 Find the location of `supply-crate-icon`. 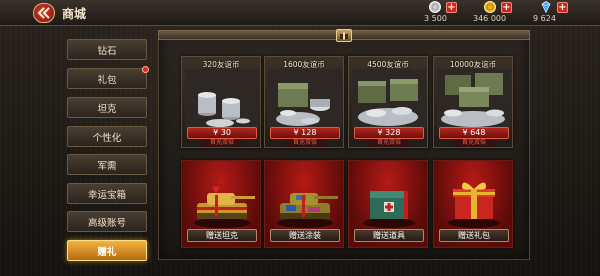

supply-crate-icon is located at coordinates (389, 209).